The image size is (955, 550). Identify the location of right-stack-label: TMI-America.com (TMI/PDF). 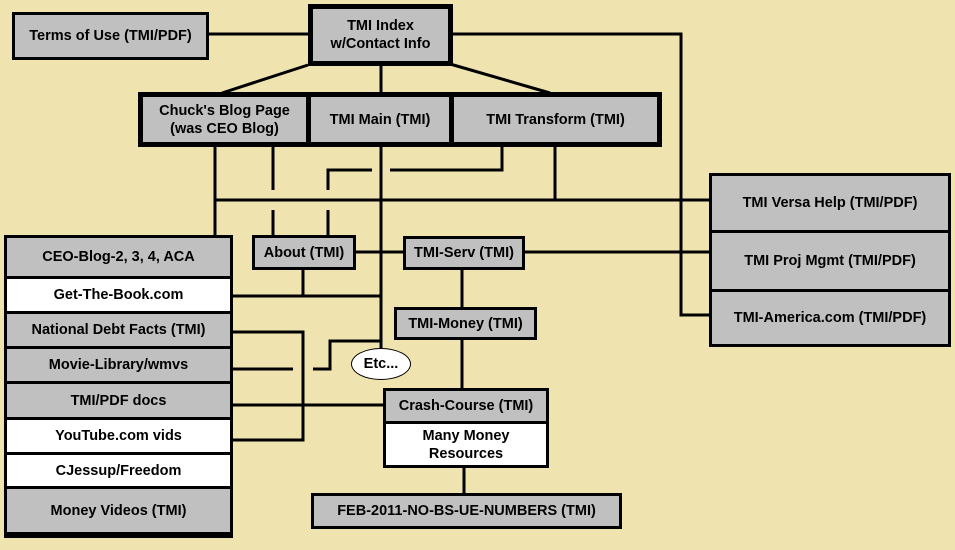
(830, 318).